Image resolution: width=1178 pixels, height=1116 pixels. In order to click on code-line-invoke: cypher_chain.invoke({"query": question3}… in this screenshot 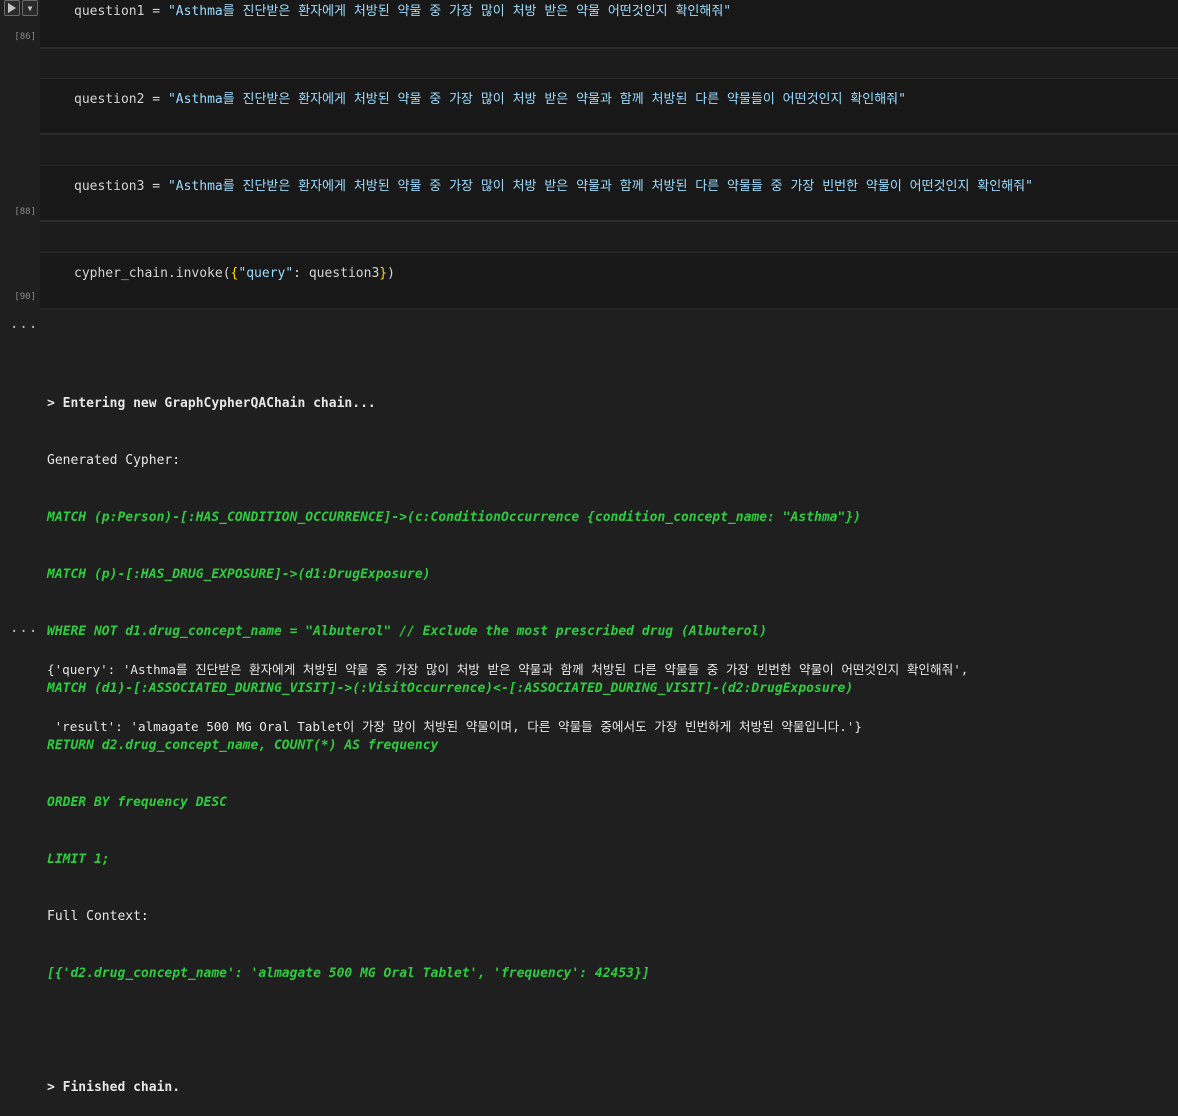, I will do `click(234, 274)`.